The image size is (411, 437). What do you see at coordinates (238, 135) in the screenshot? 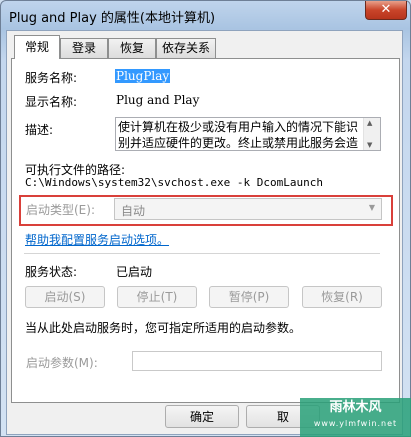
I see `description-text: 使计算机在极少或没有用户输入的情况下能识别并适应硬件的更改。终止或禁用此服务会造` at bounding box center [238, 135].